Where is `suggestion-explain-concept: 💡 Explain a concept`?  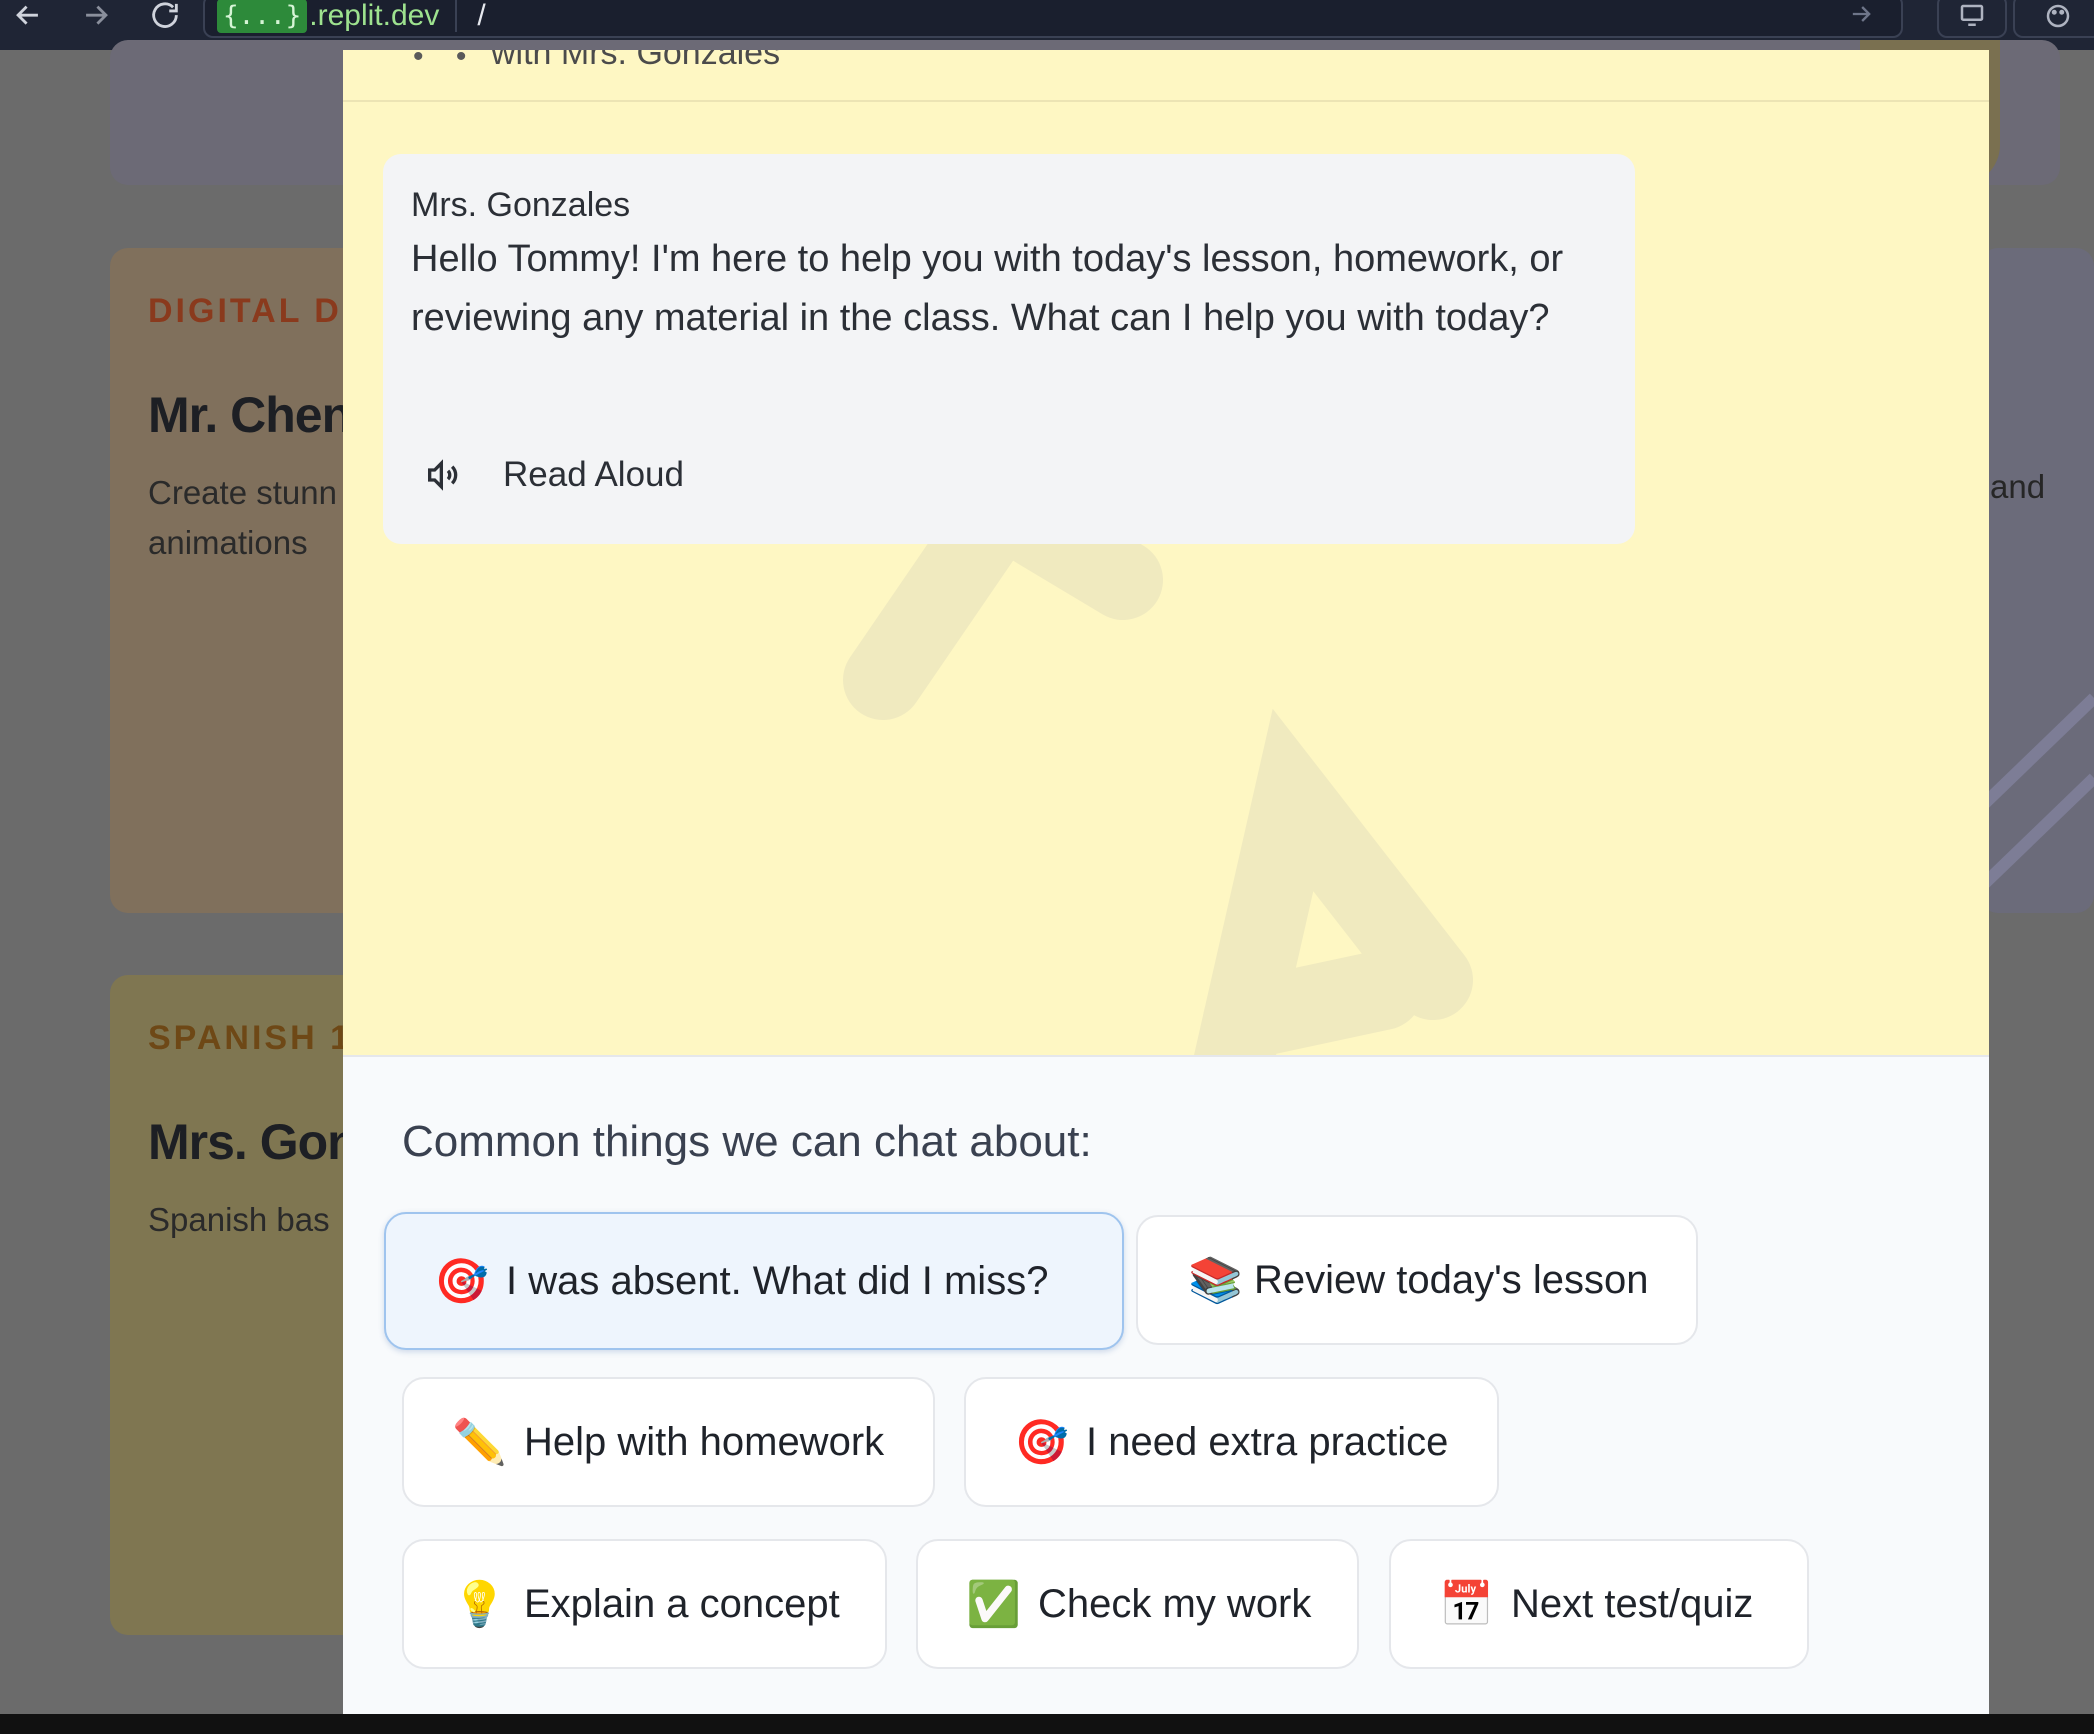
suggestion-explain-concept: 💡 Explain a concept is located at coordinates (644, 1604).